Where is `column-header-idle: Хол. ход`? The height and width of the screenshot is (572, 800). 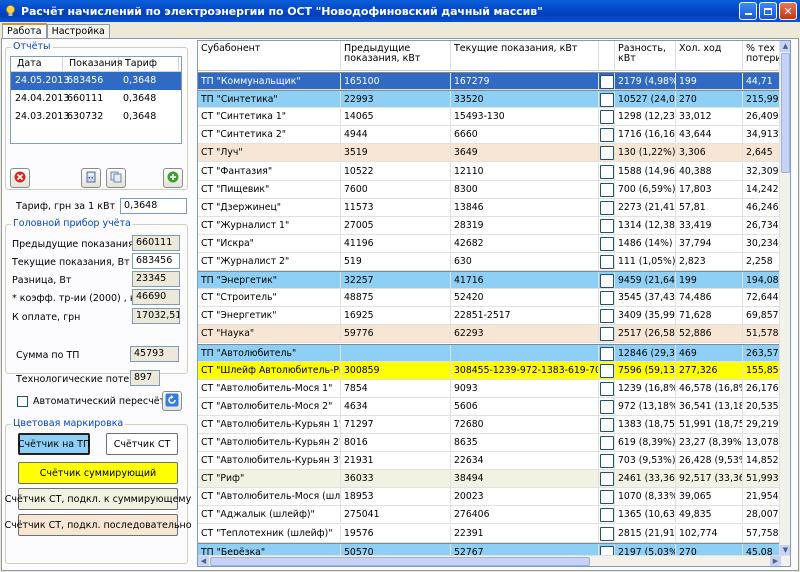 column-header-idle: Хол. ход is located at coordinates (709, 56).